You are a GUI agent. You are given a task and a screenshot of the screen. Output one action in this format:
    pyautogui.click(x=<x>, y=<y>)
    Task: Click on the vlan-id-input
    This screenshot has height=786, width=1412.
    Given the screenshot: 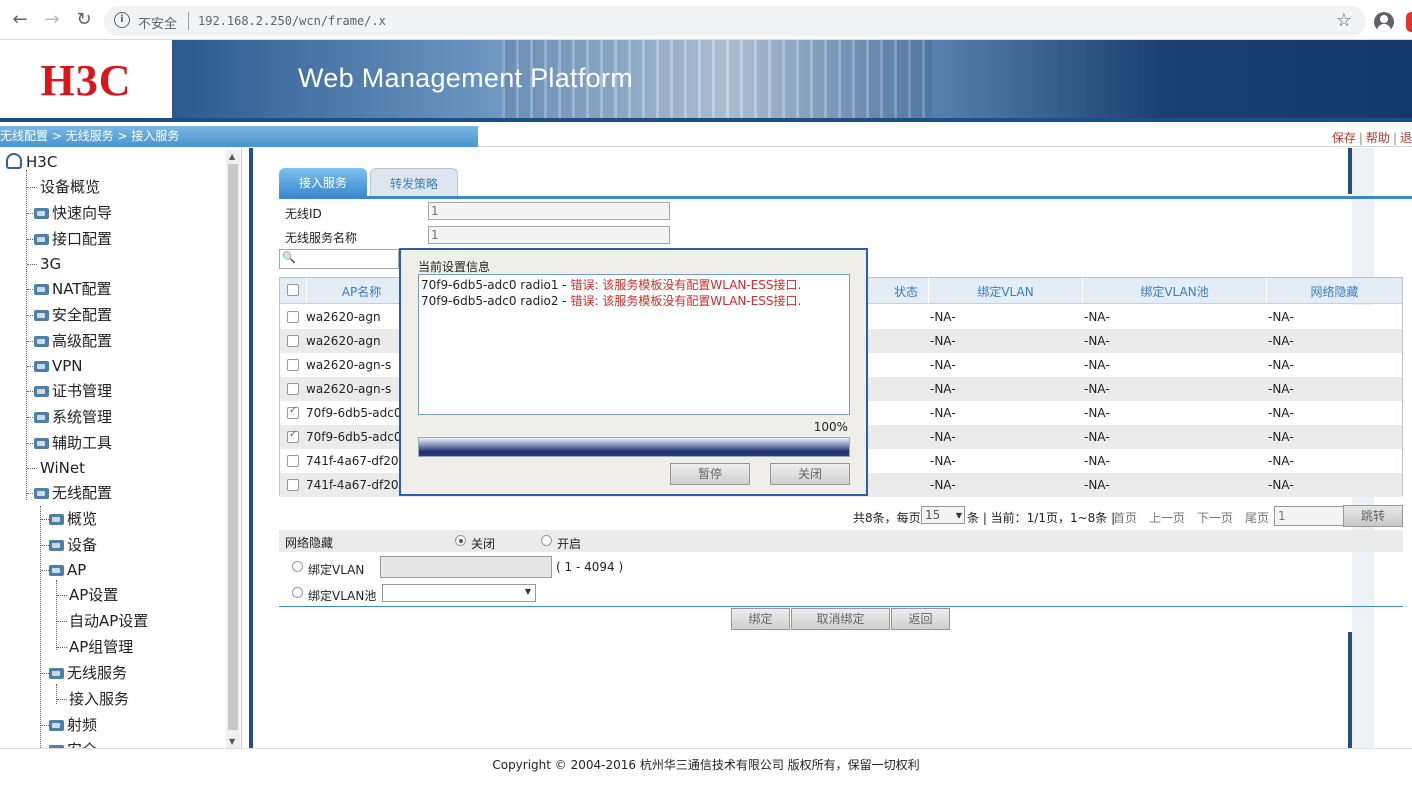 What is the action you would take?
    pyautogui.click(x=466, y=567)
    